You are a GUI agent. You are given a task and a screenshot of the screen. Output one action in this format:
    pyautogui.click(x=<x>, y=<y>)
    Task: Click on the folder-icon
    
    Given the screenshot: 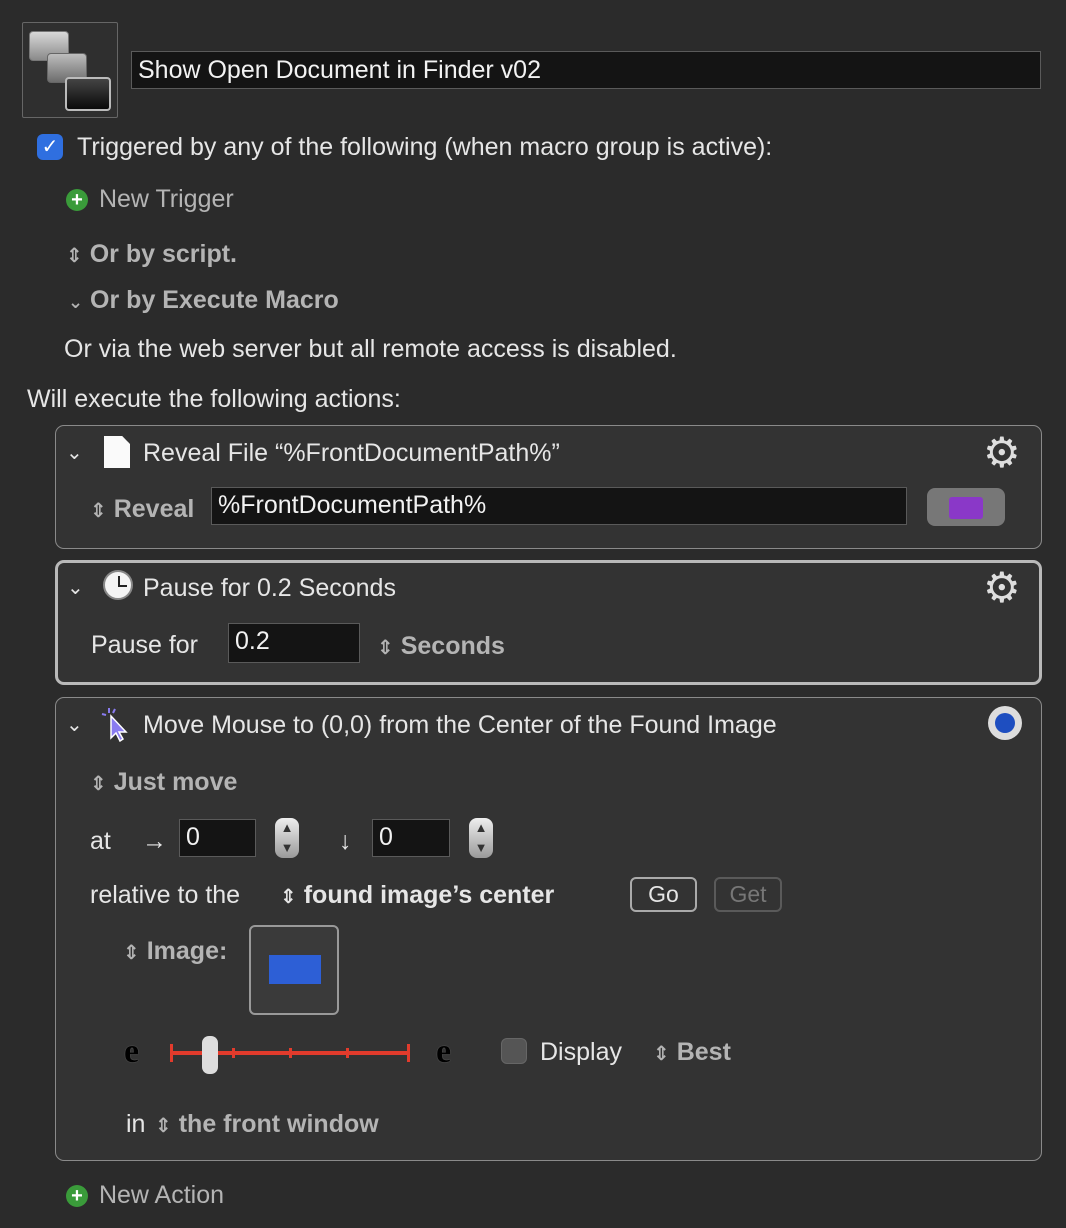 What is the action you would take?
    pyautogui.click(x=966, y=508)
    